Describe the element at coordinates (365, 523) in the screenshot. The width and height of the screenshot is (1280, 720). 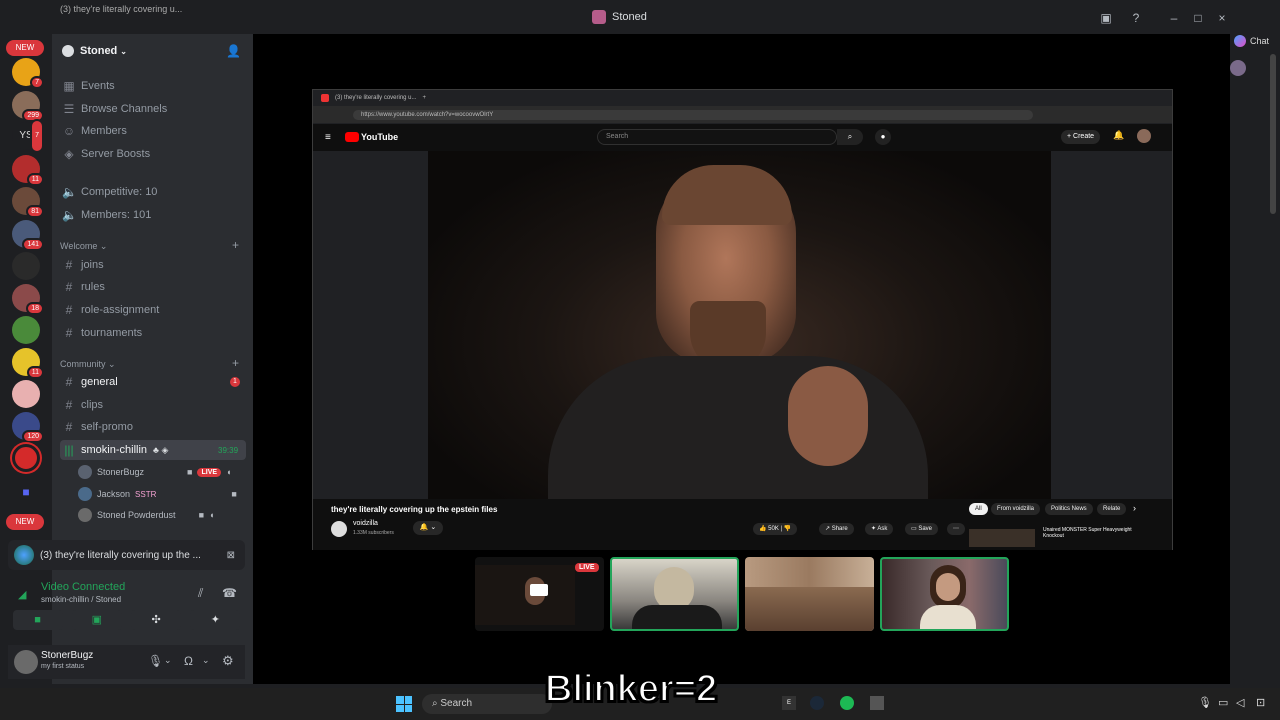
I see `channel-name: voidzilla` at that location.